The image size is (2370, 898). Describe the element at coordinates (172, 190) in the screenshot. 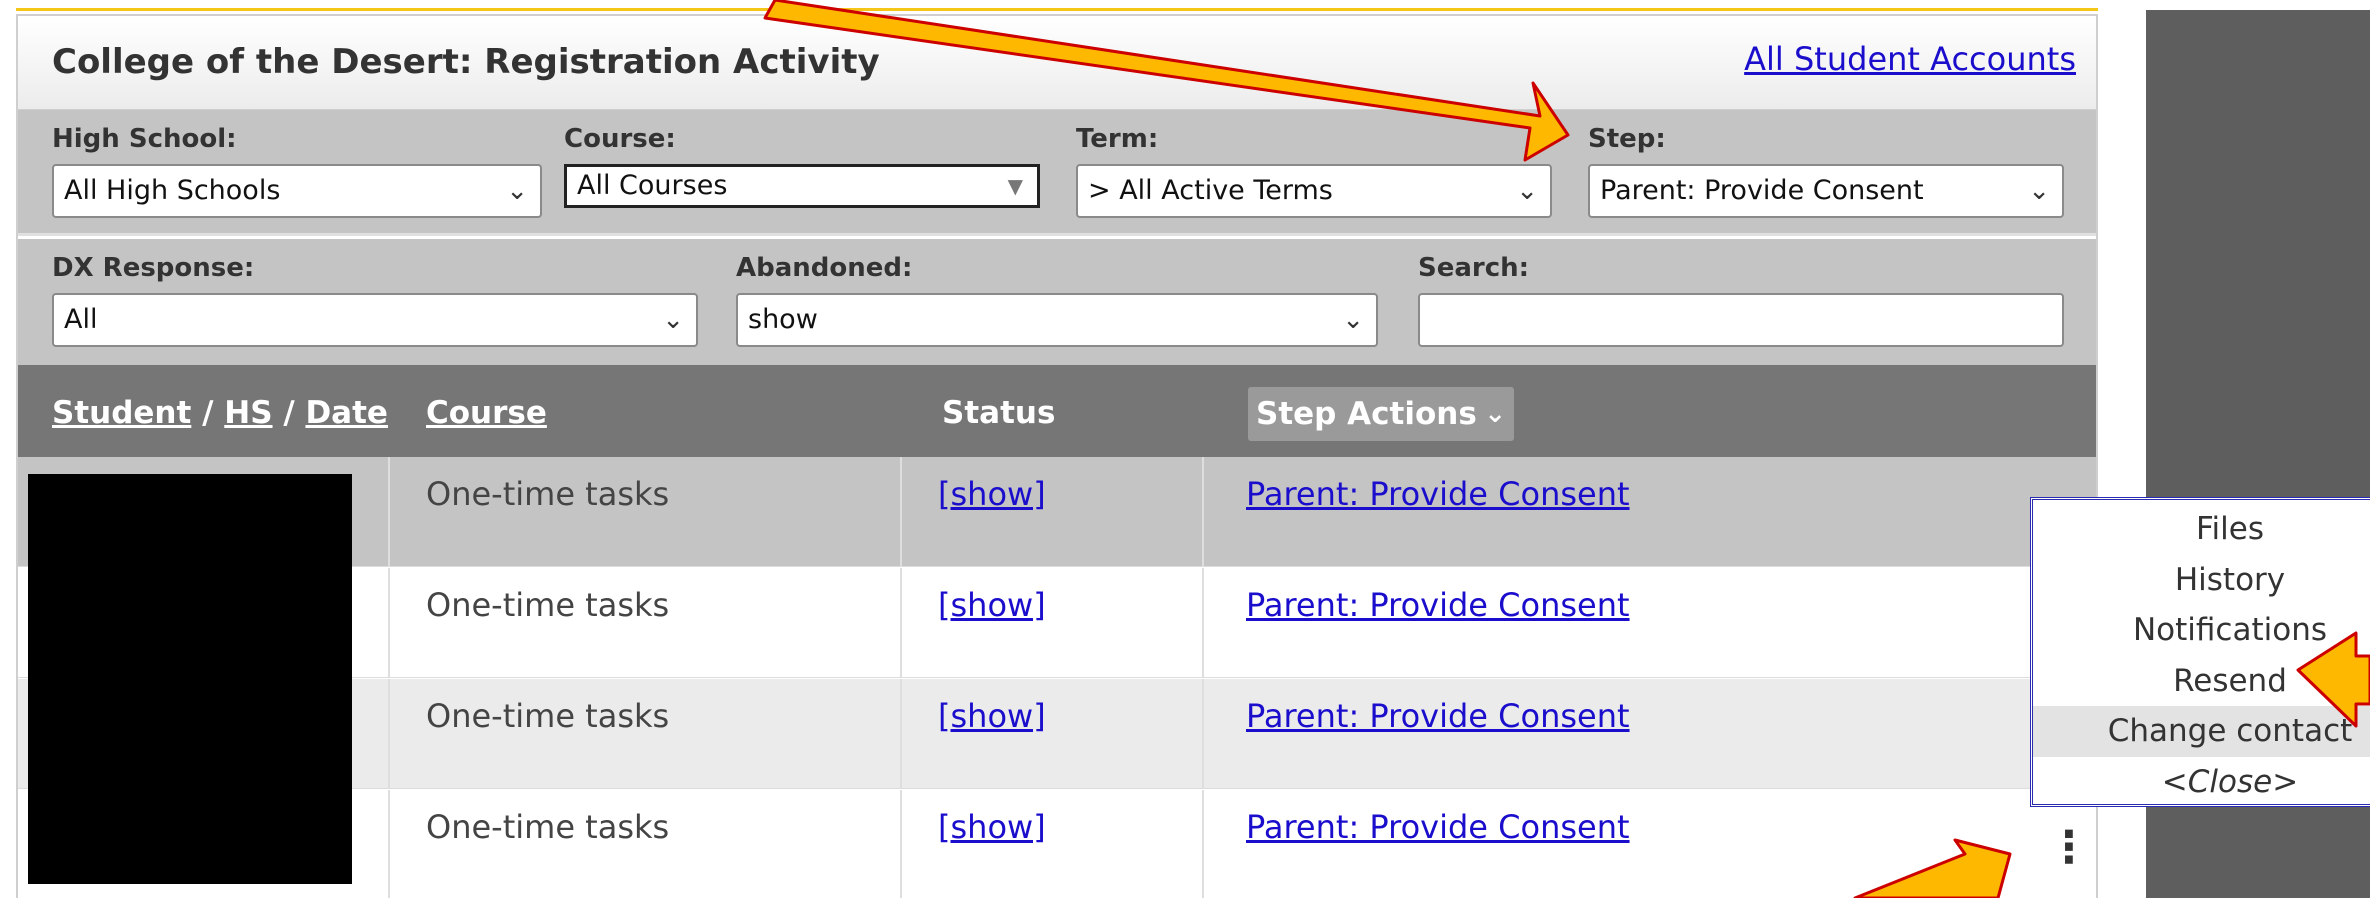

I see `high-school-value: All High Schools` at that location.